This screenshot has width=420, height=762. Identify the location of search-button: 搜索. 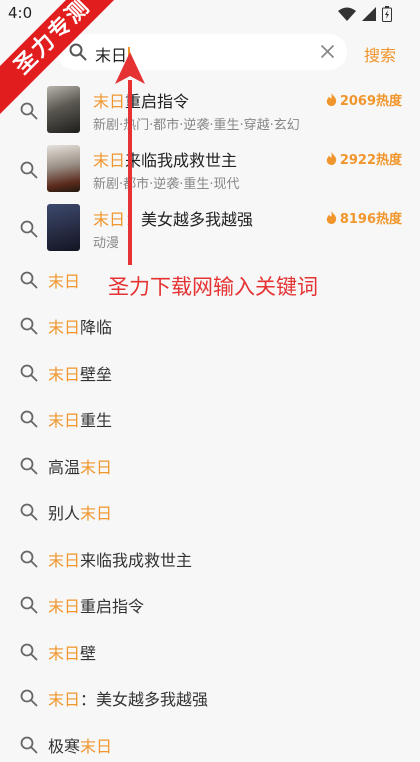
(380, 54).